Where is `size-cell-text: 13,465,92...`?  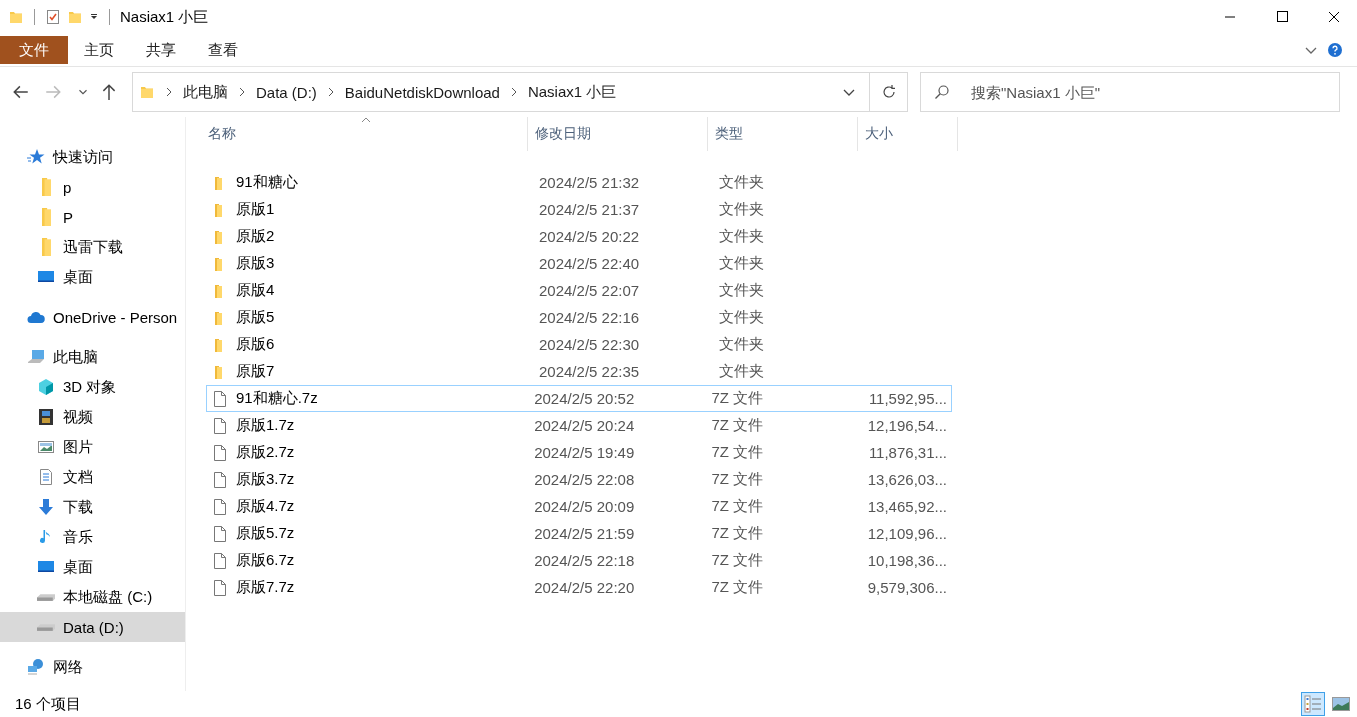
size-cell-text: 13,465,92... is located at coordinates (907, 506).